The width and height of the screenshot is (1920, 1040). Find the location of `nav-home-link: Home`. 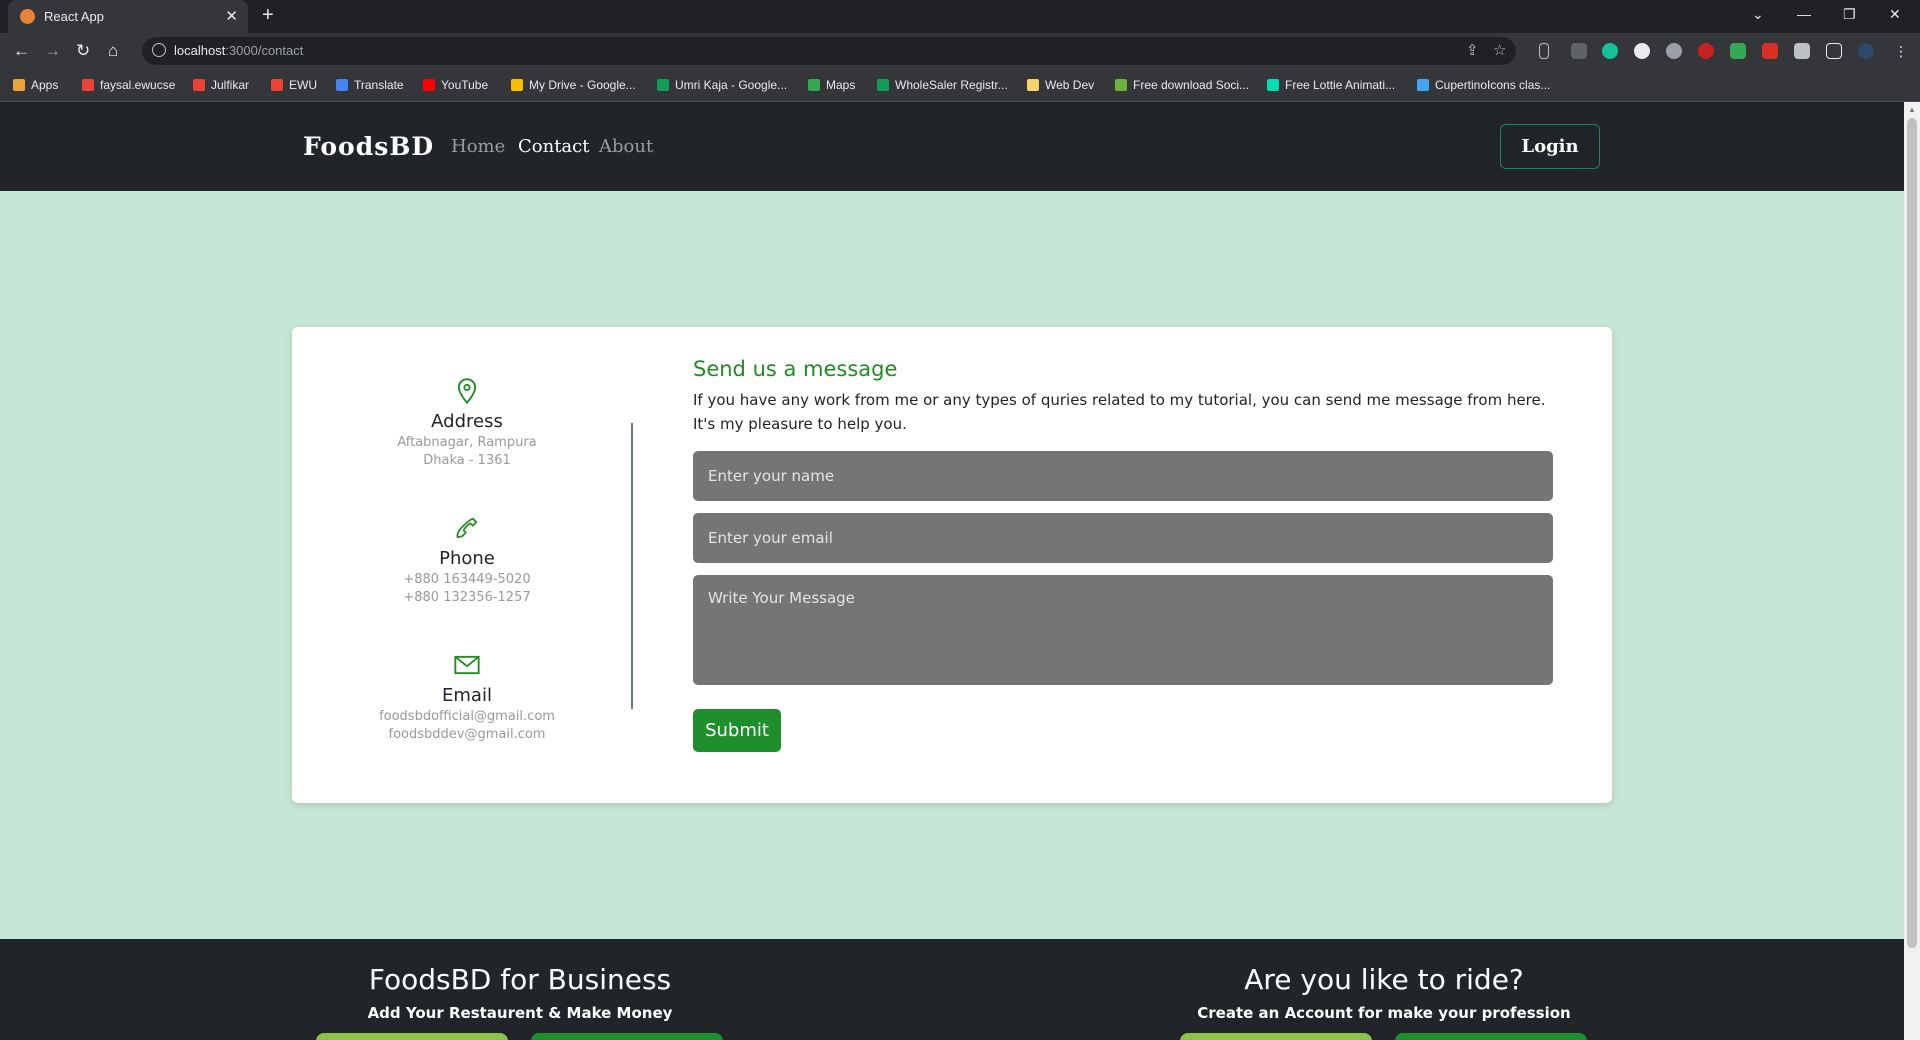

nav-home-link: Home is located at coordinates (478, 146).